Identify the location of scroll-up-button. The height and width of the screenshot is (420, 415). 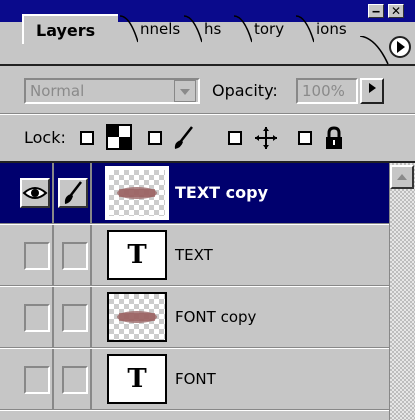
(402, 177).